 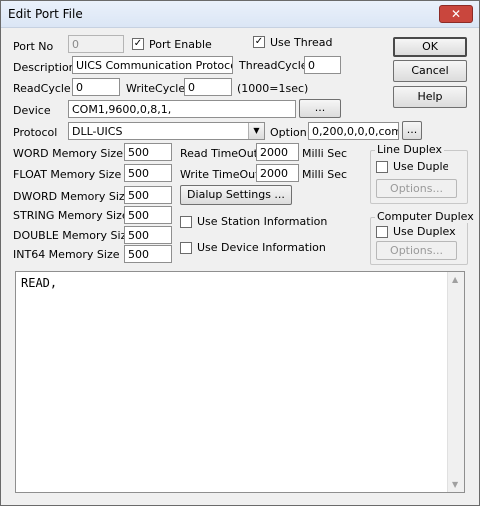 I want to click on dword-memory-field: 500, so click(x=148, y=195).